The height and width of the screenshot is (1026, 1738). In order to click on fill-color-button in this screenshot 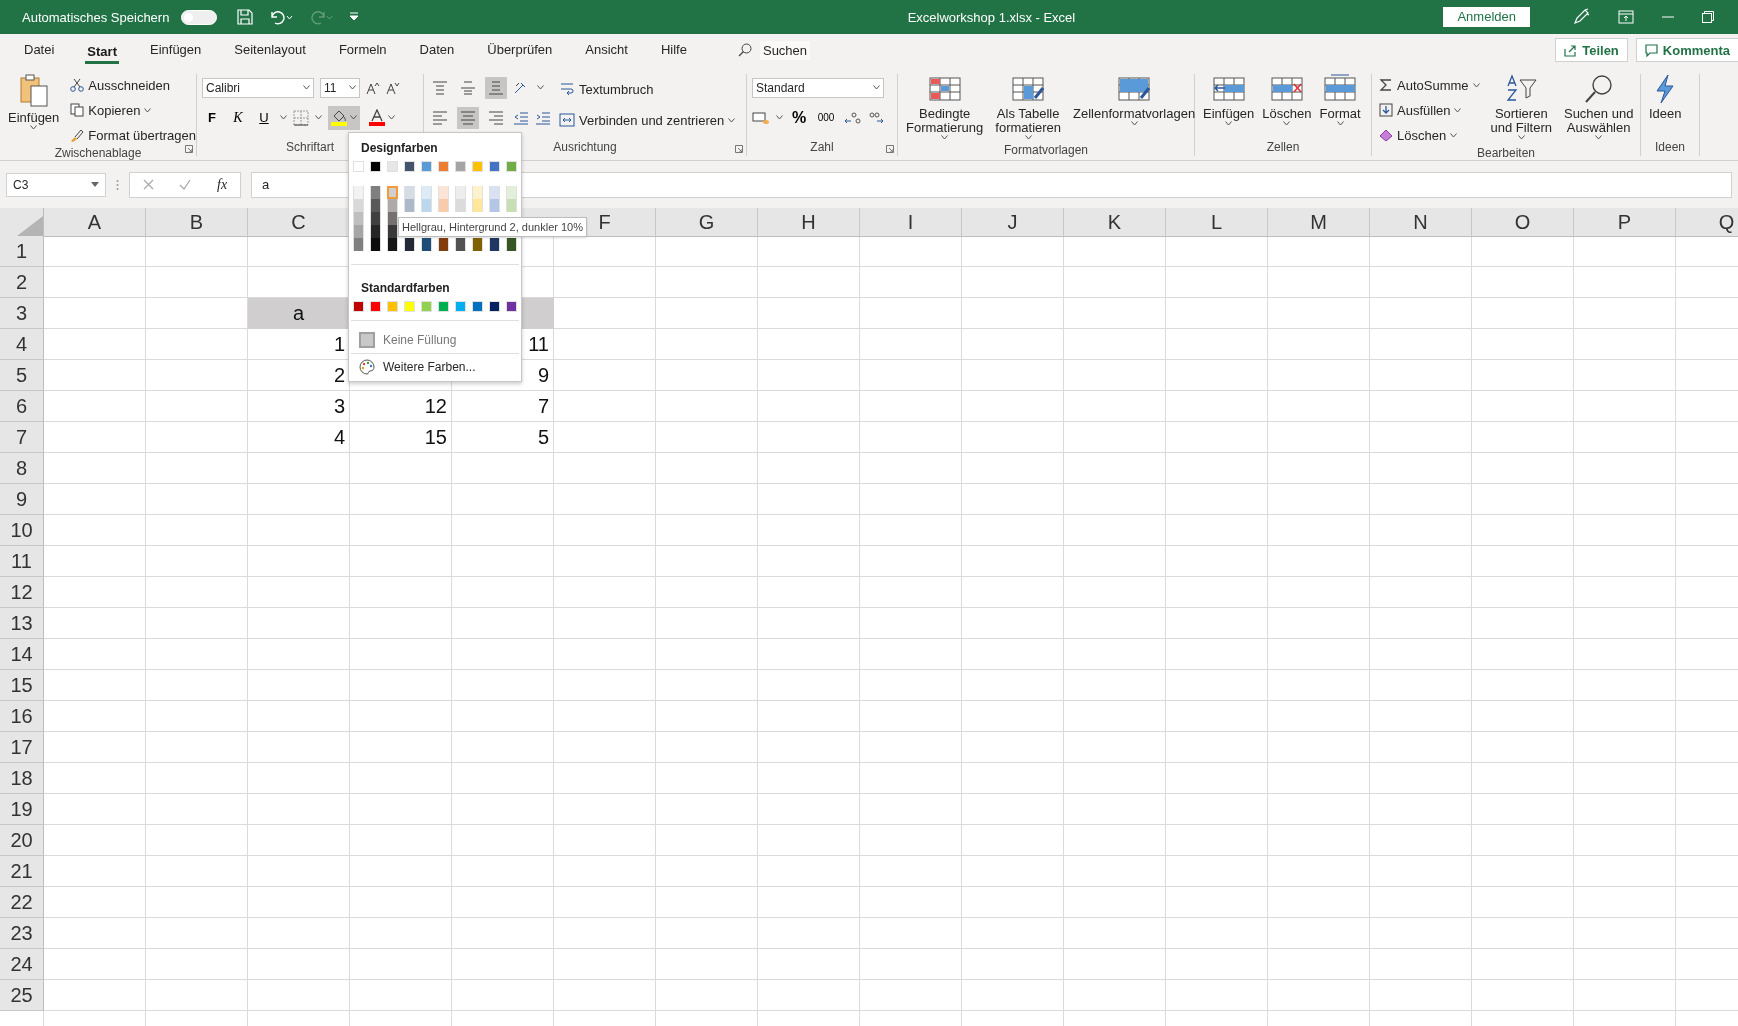, I will do `click(344, 117)`.